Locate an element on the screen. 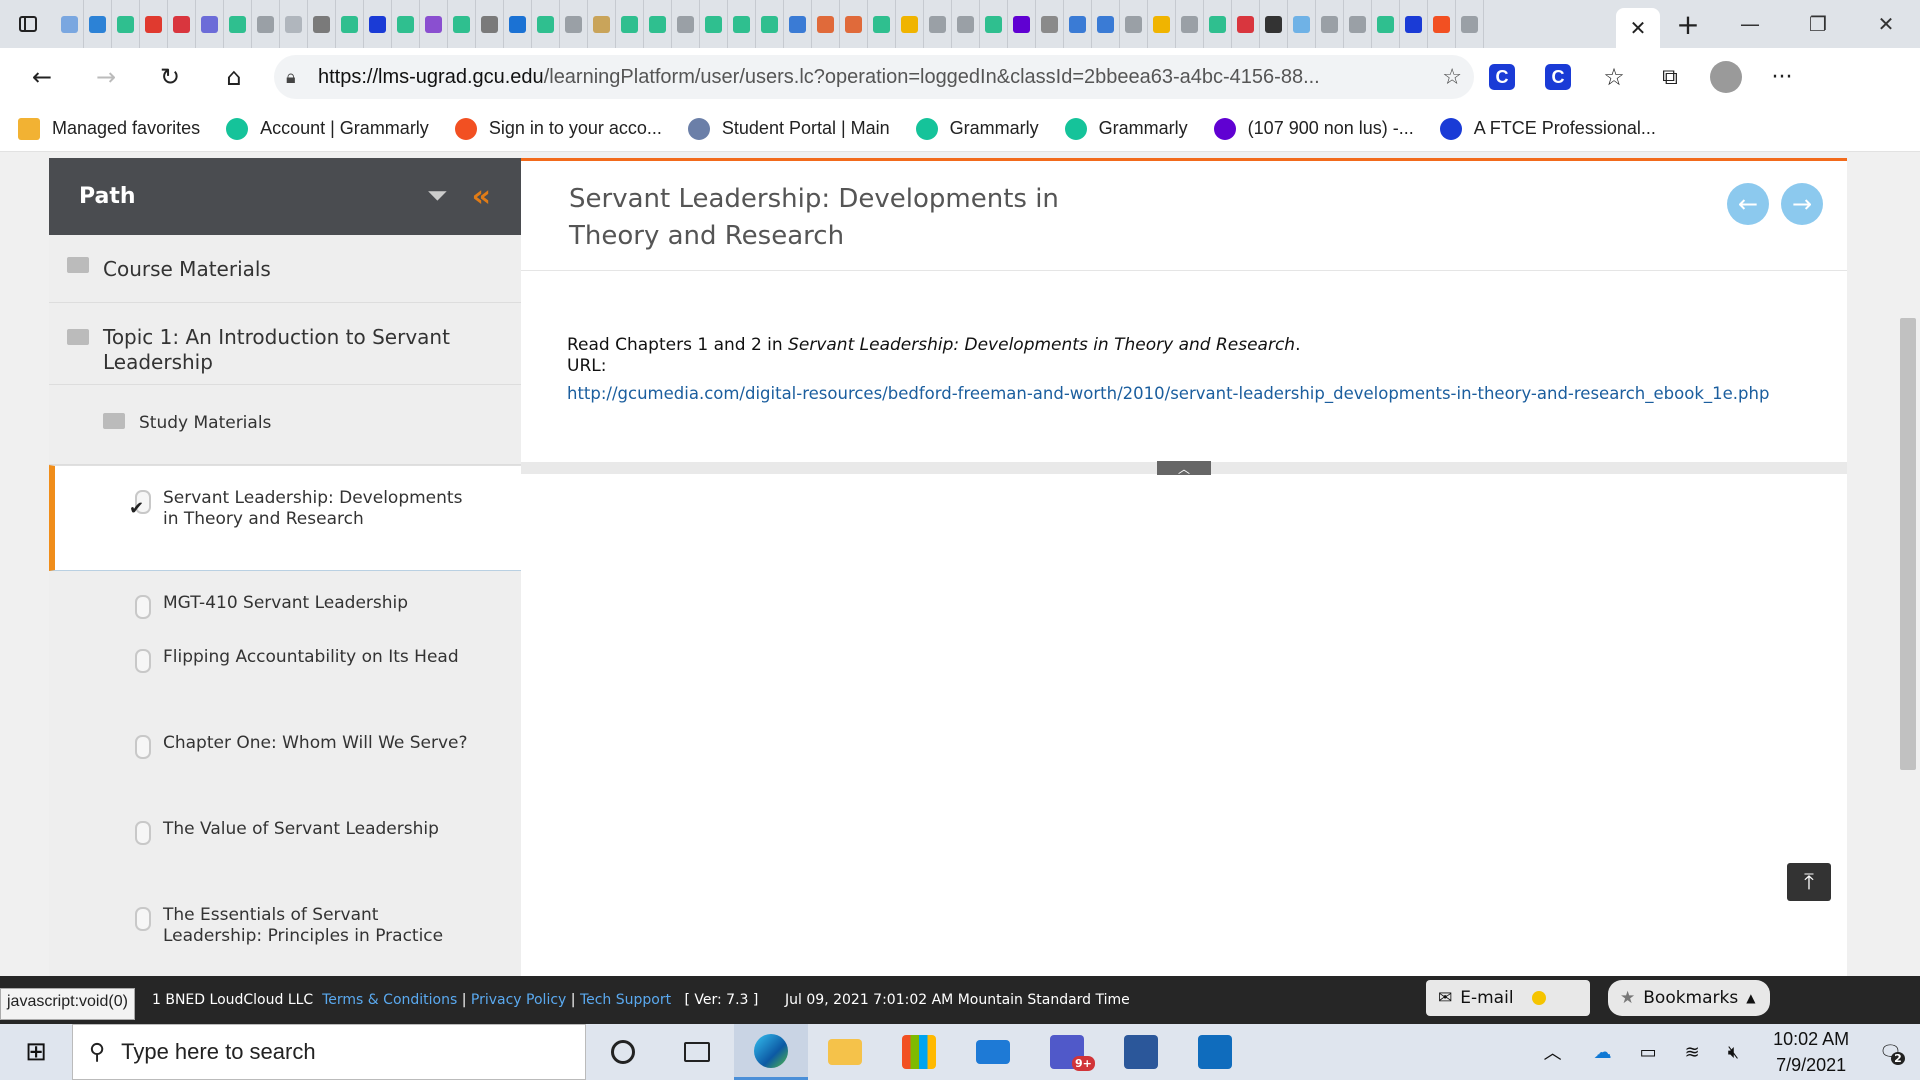 The width and height of the screenshot is (1920, 1080). list-item: Flipping Accountability on Its Head is located at coordinates (285, 678).